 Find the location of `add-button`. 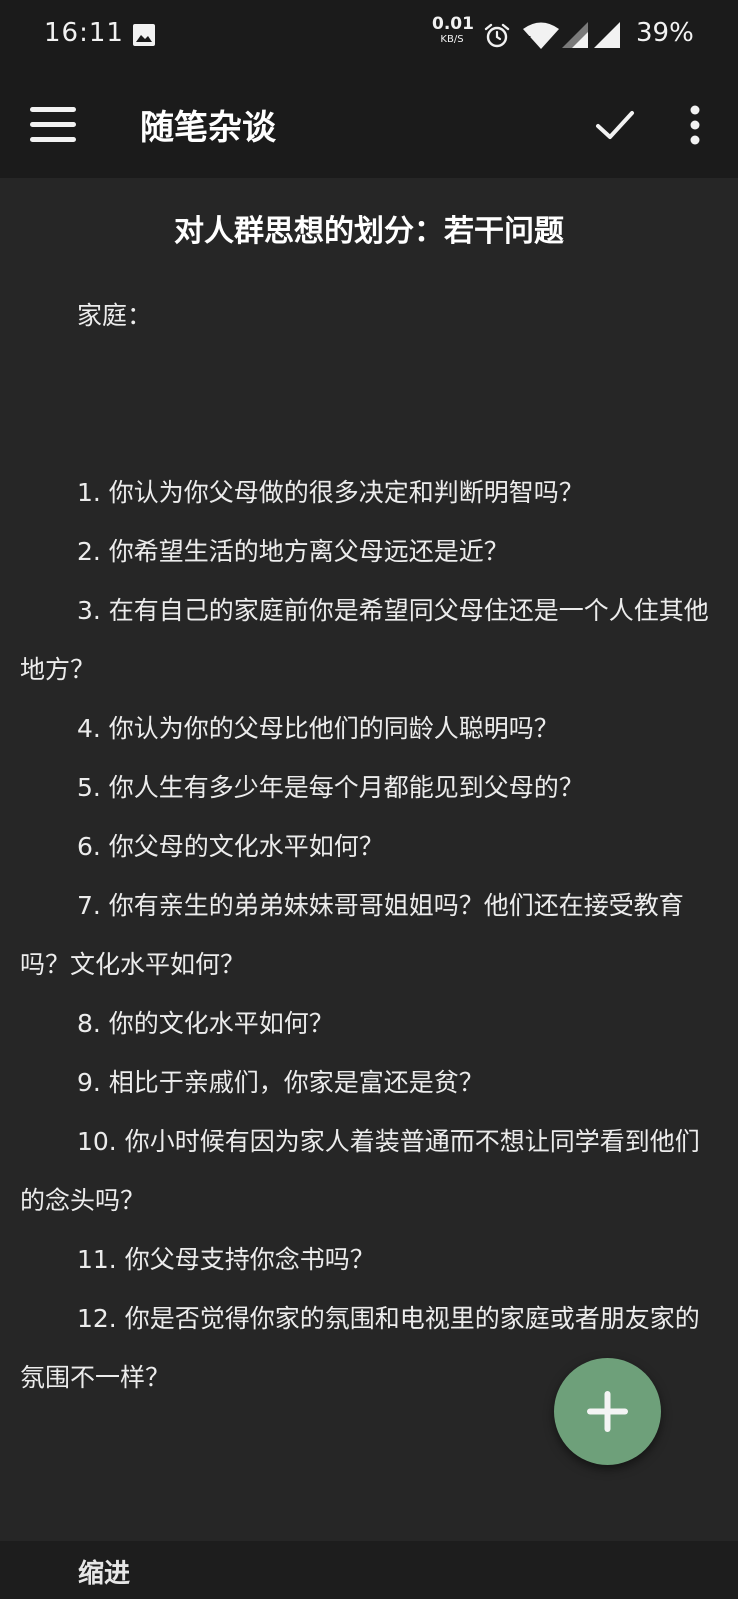

add-button is located at coordinates (607, 1411).